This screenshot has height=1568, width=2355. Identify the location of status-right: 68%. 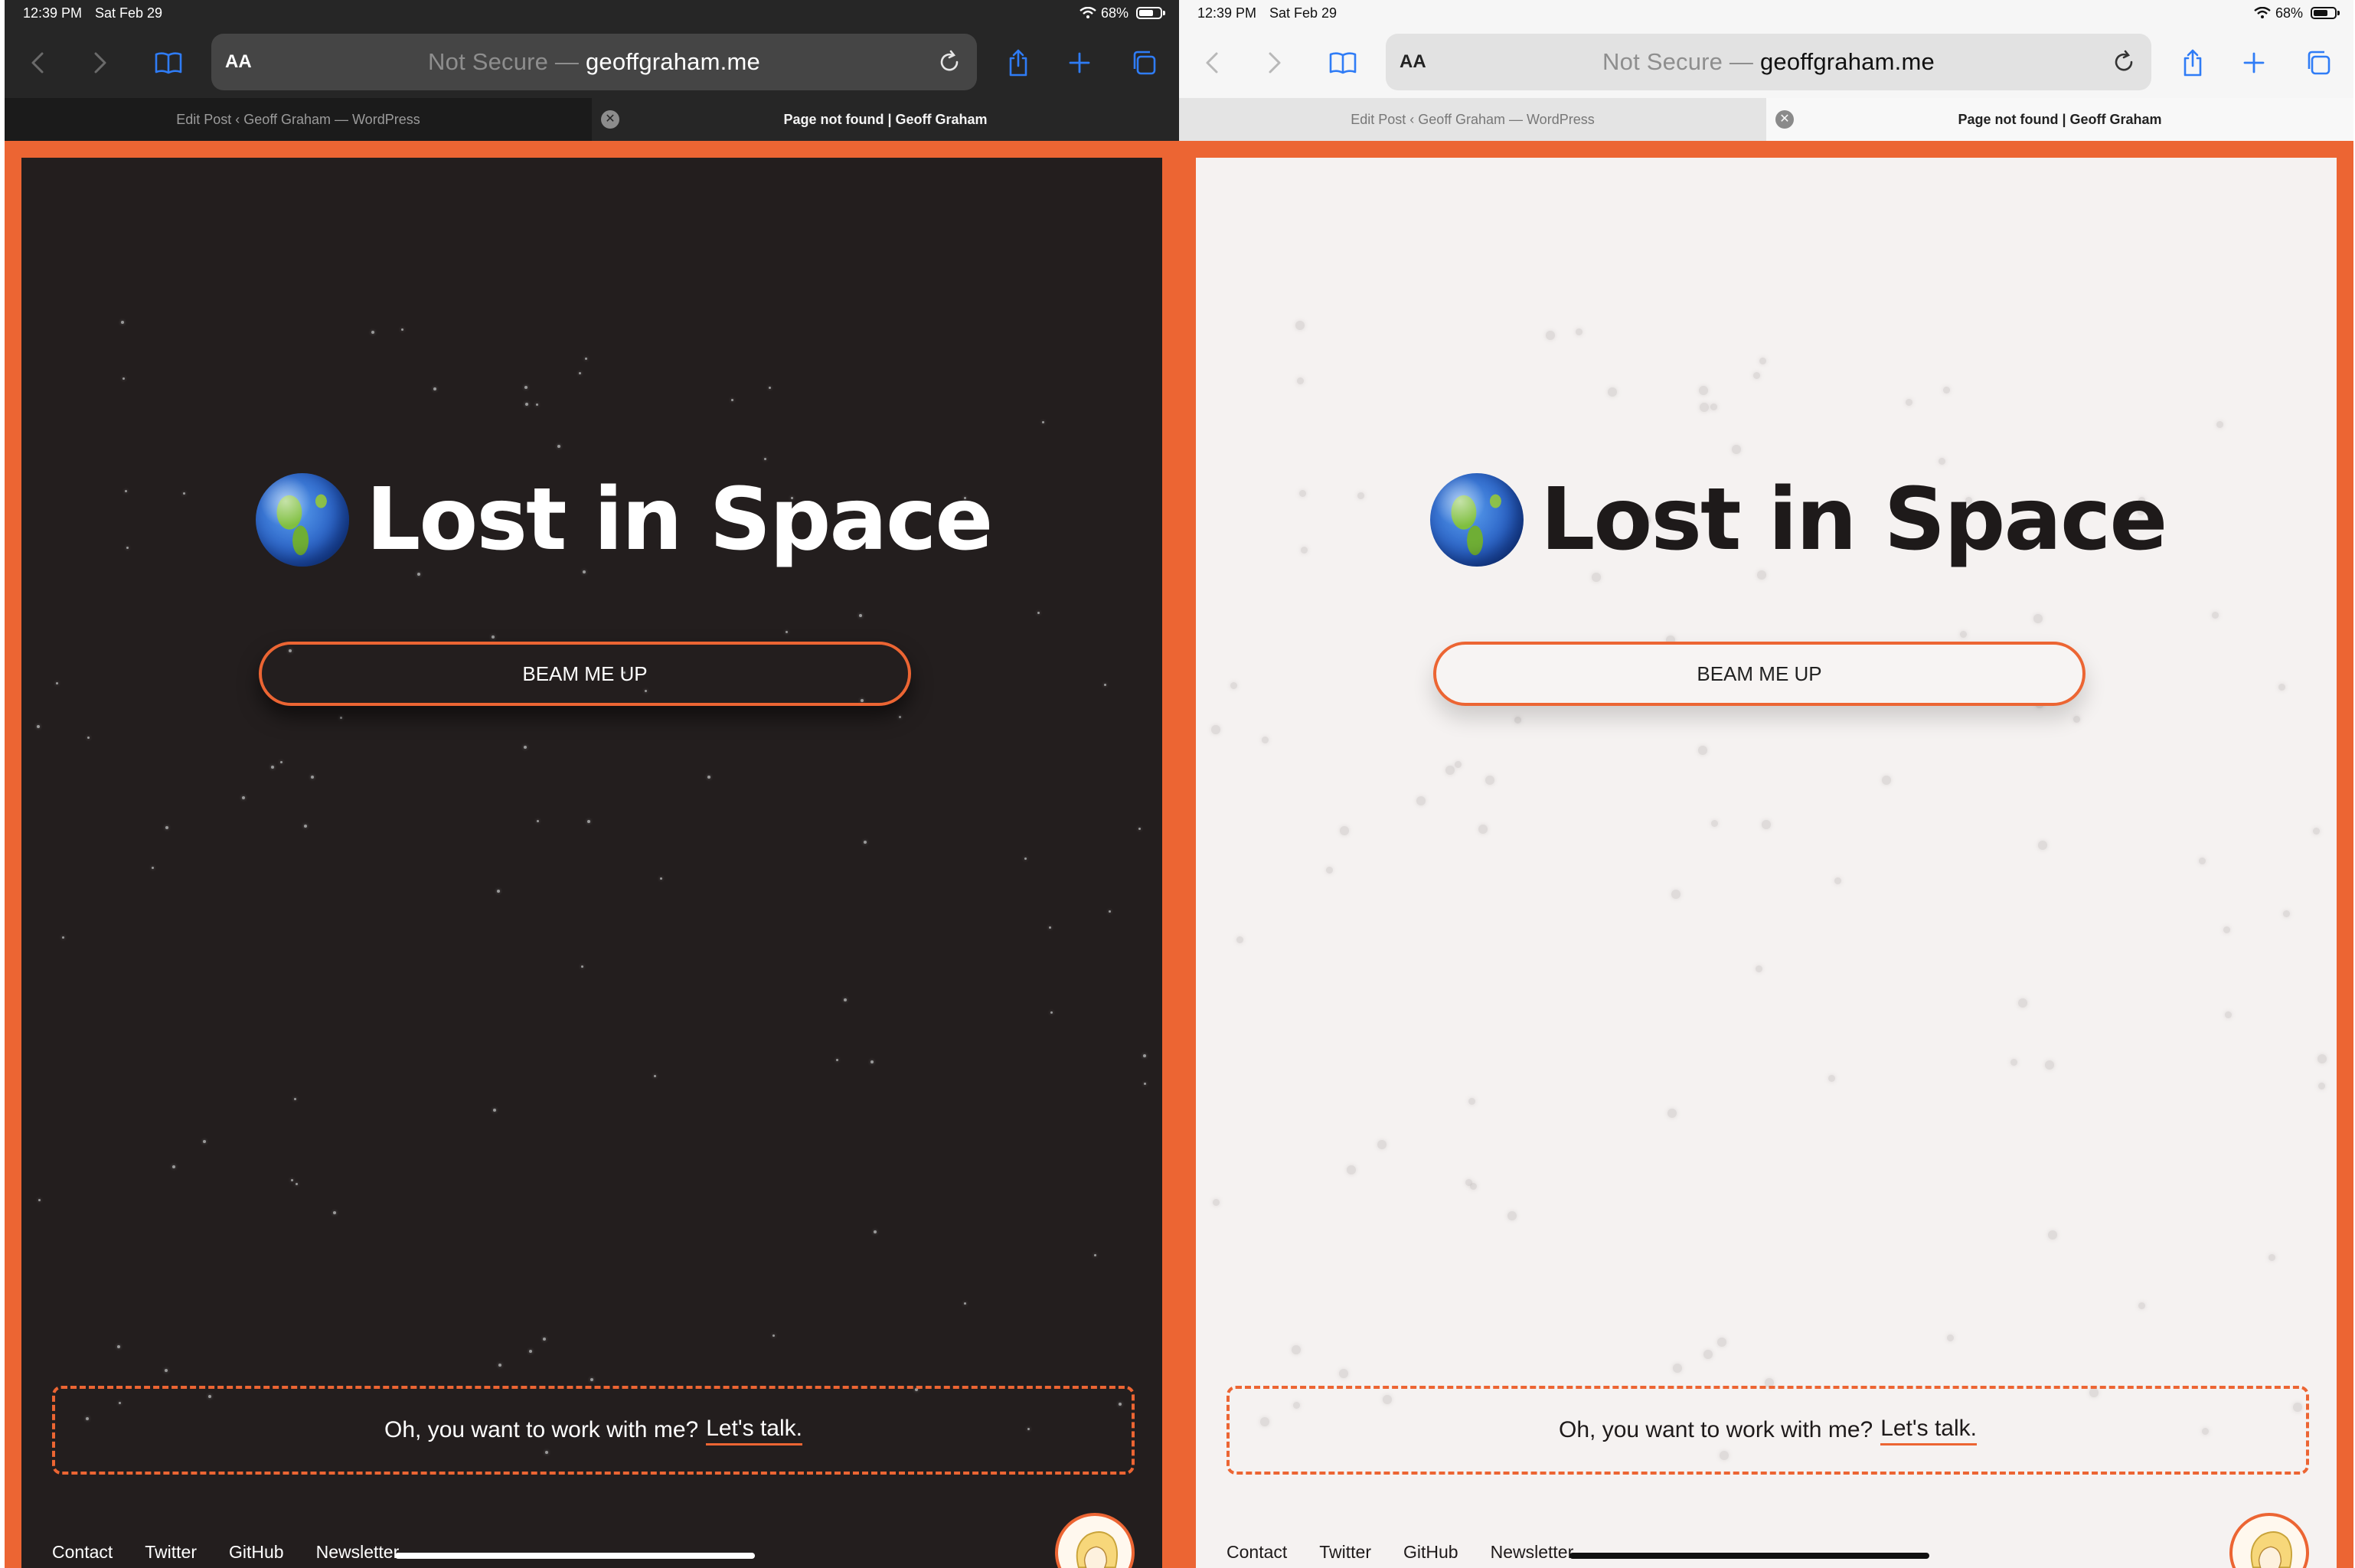
(1122, 13).